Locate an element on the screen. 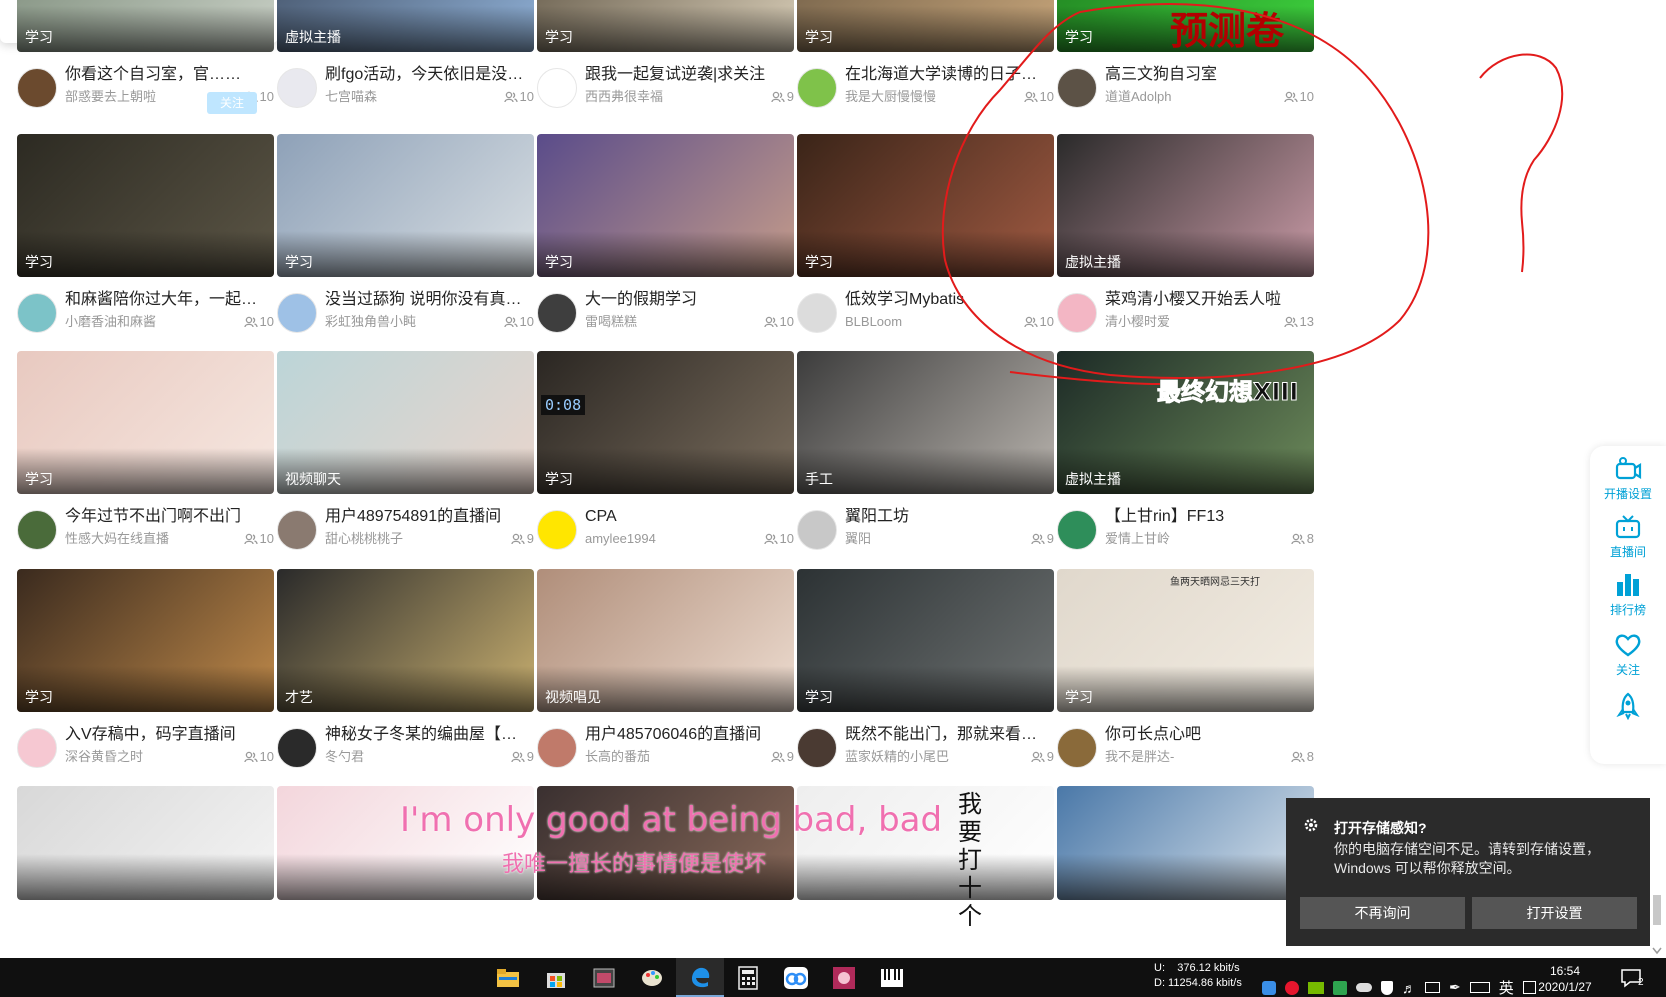 Image resolution: width=1666 pixels, height=997 pixels. pen-icon: ✒ is located at coordinates (1455, 987).